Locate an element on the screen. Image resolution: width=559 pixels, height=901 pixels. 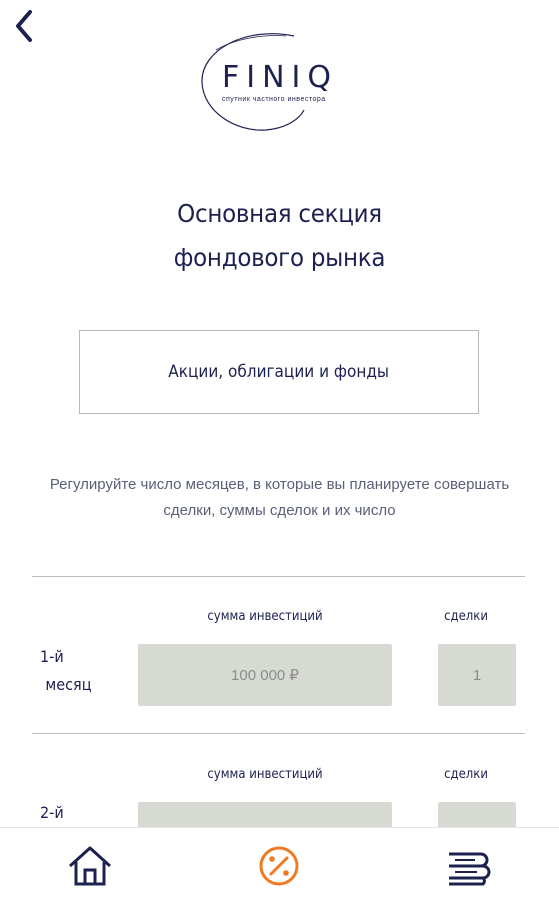
month-label: 1-й месяц is located at coordinates (66, 671).